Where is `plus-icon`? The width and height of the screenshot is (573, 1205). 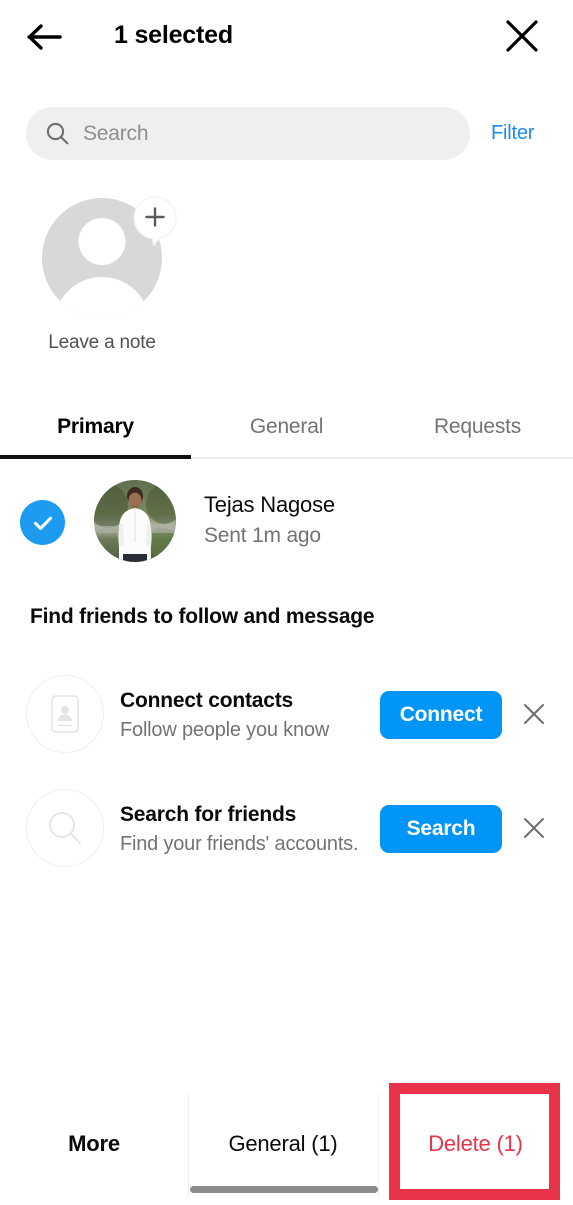
plus-icon is located at coordinates (155, 221).